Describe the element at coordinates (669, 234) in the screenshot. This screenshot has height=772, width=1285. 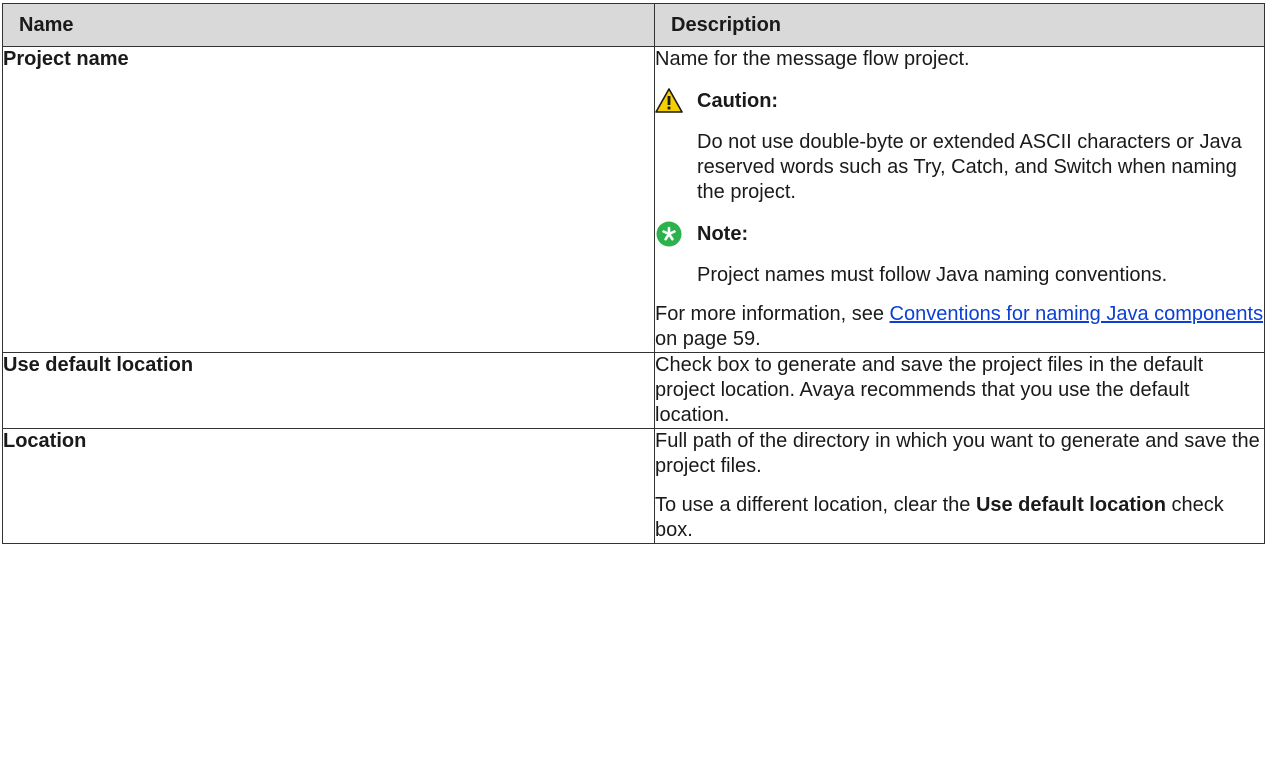
I see `note-asterisk-icon` at that location.